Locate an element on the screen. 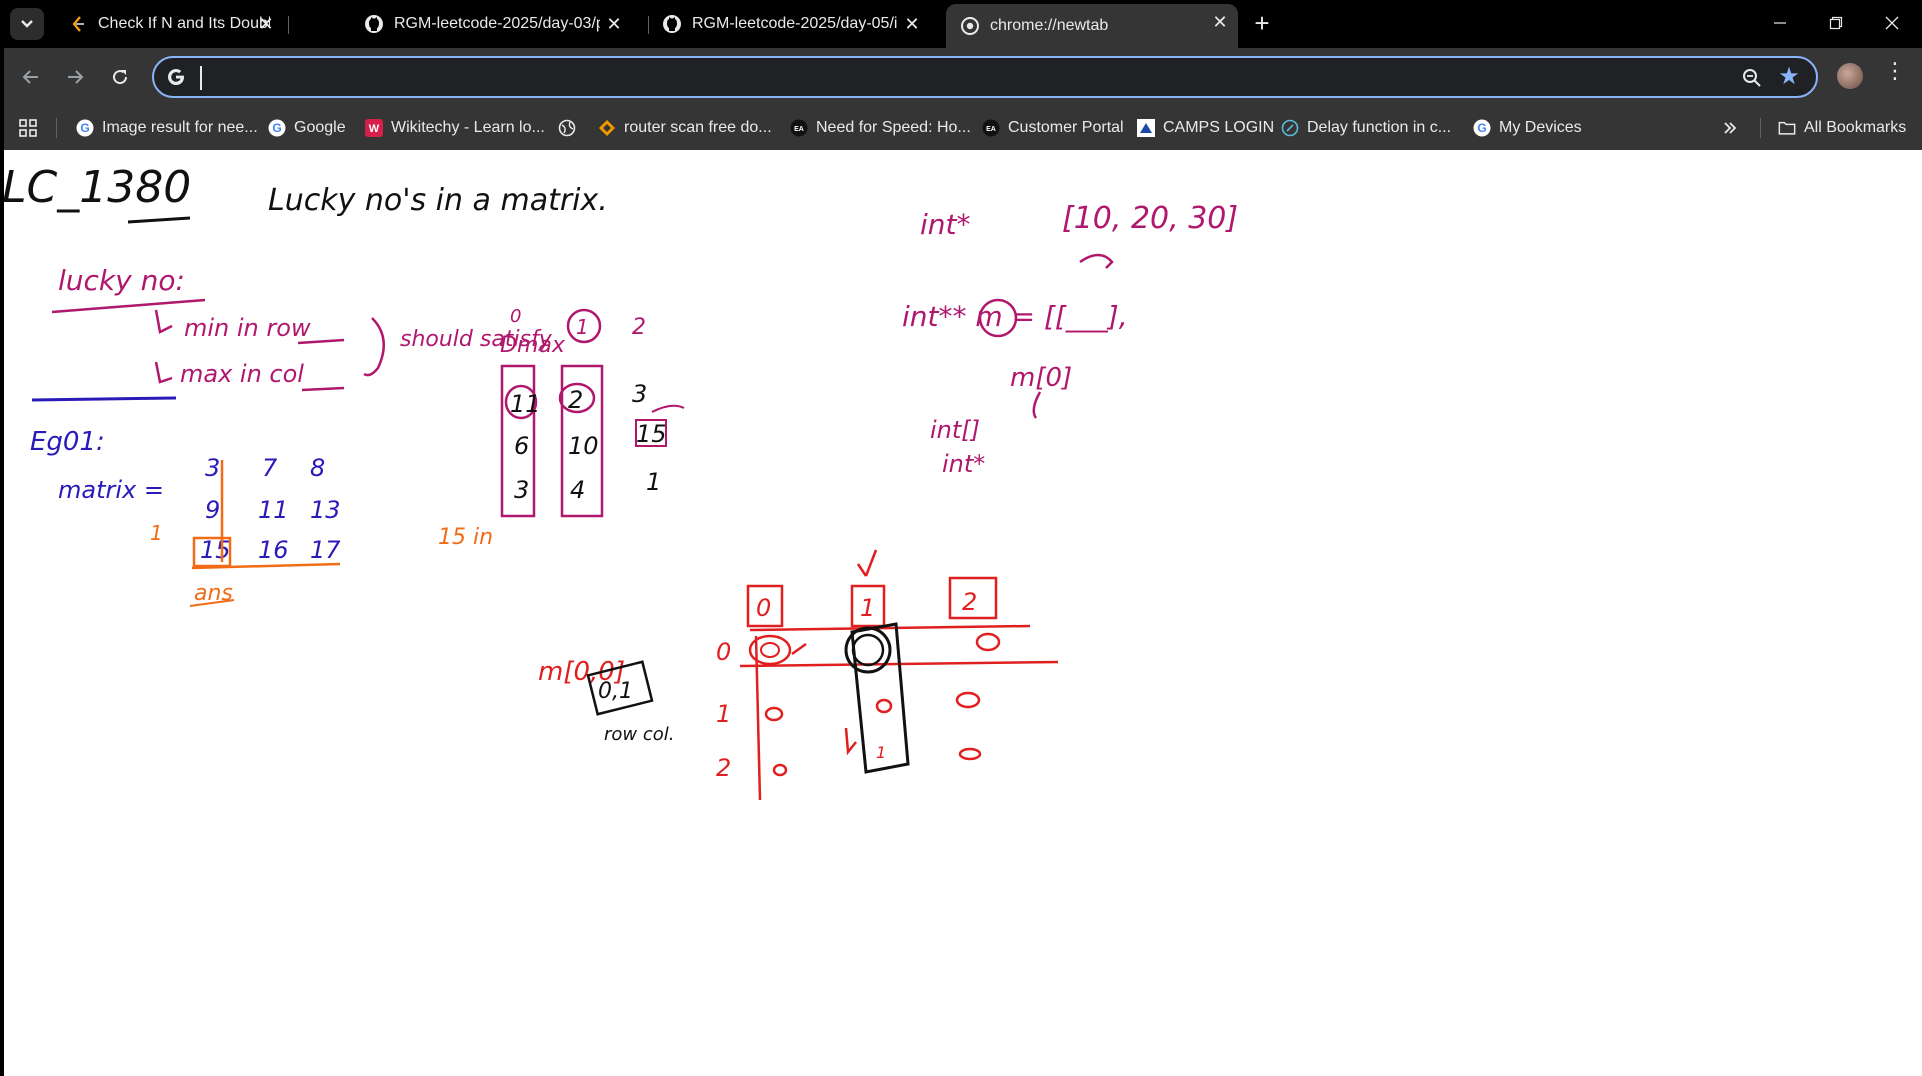  pair-label: 0,1 is located at coordinates (615, 691).